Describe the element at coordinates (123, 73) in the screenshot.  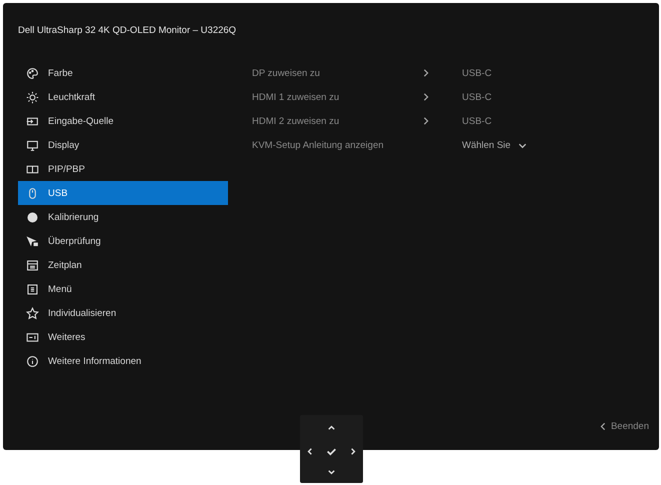
I see `menu-item: Farbe` at that location.